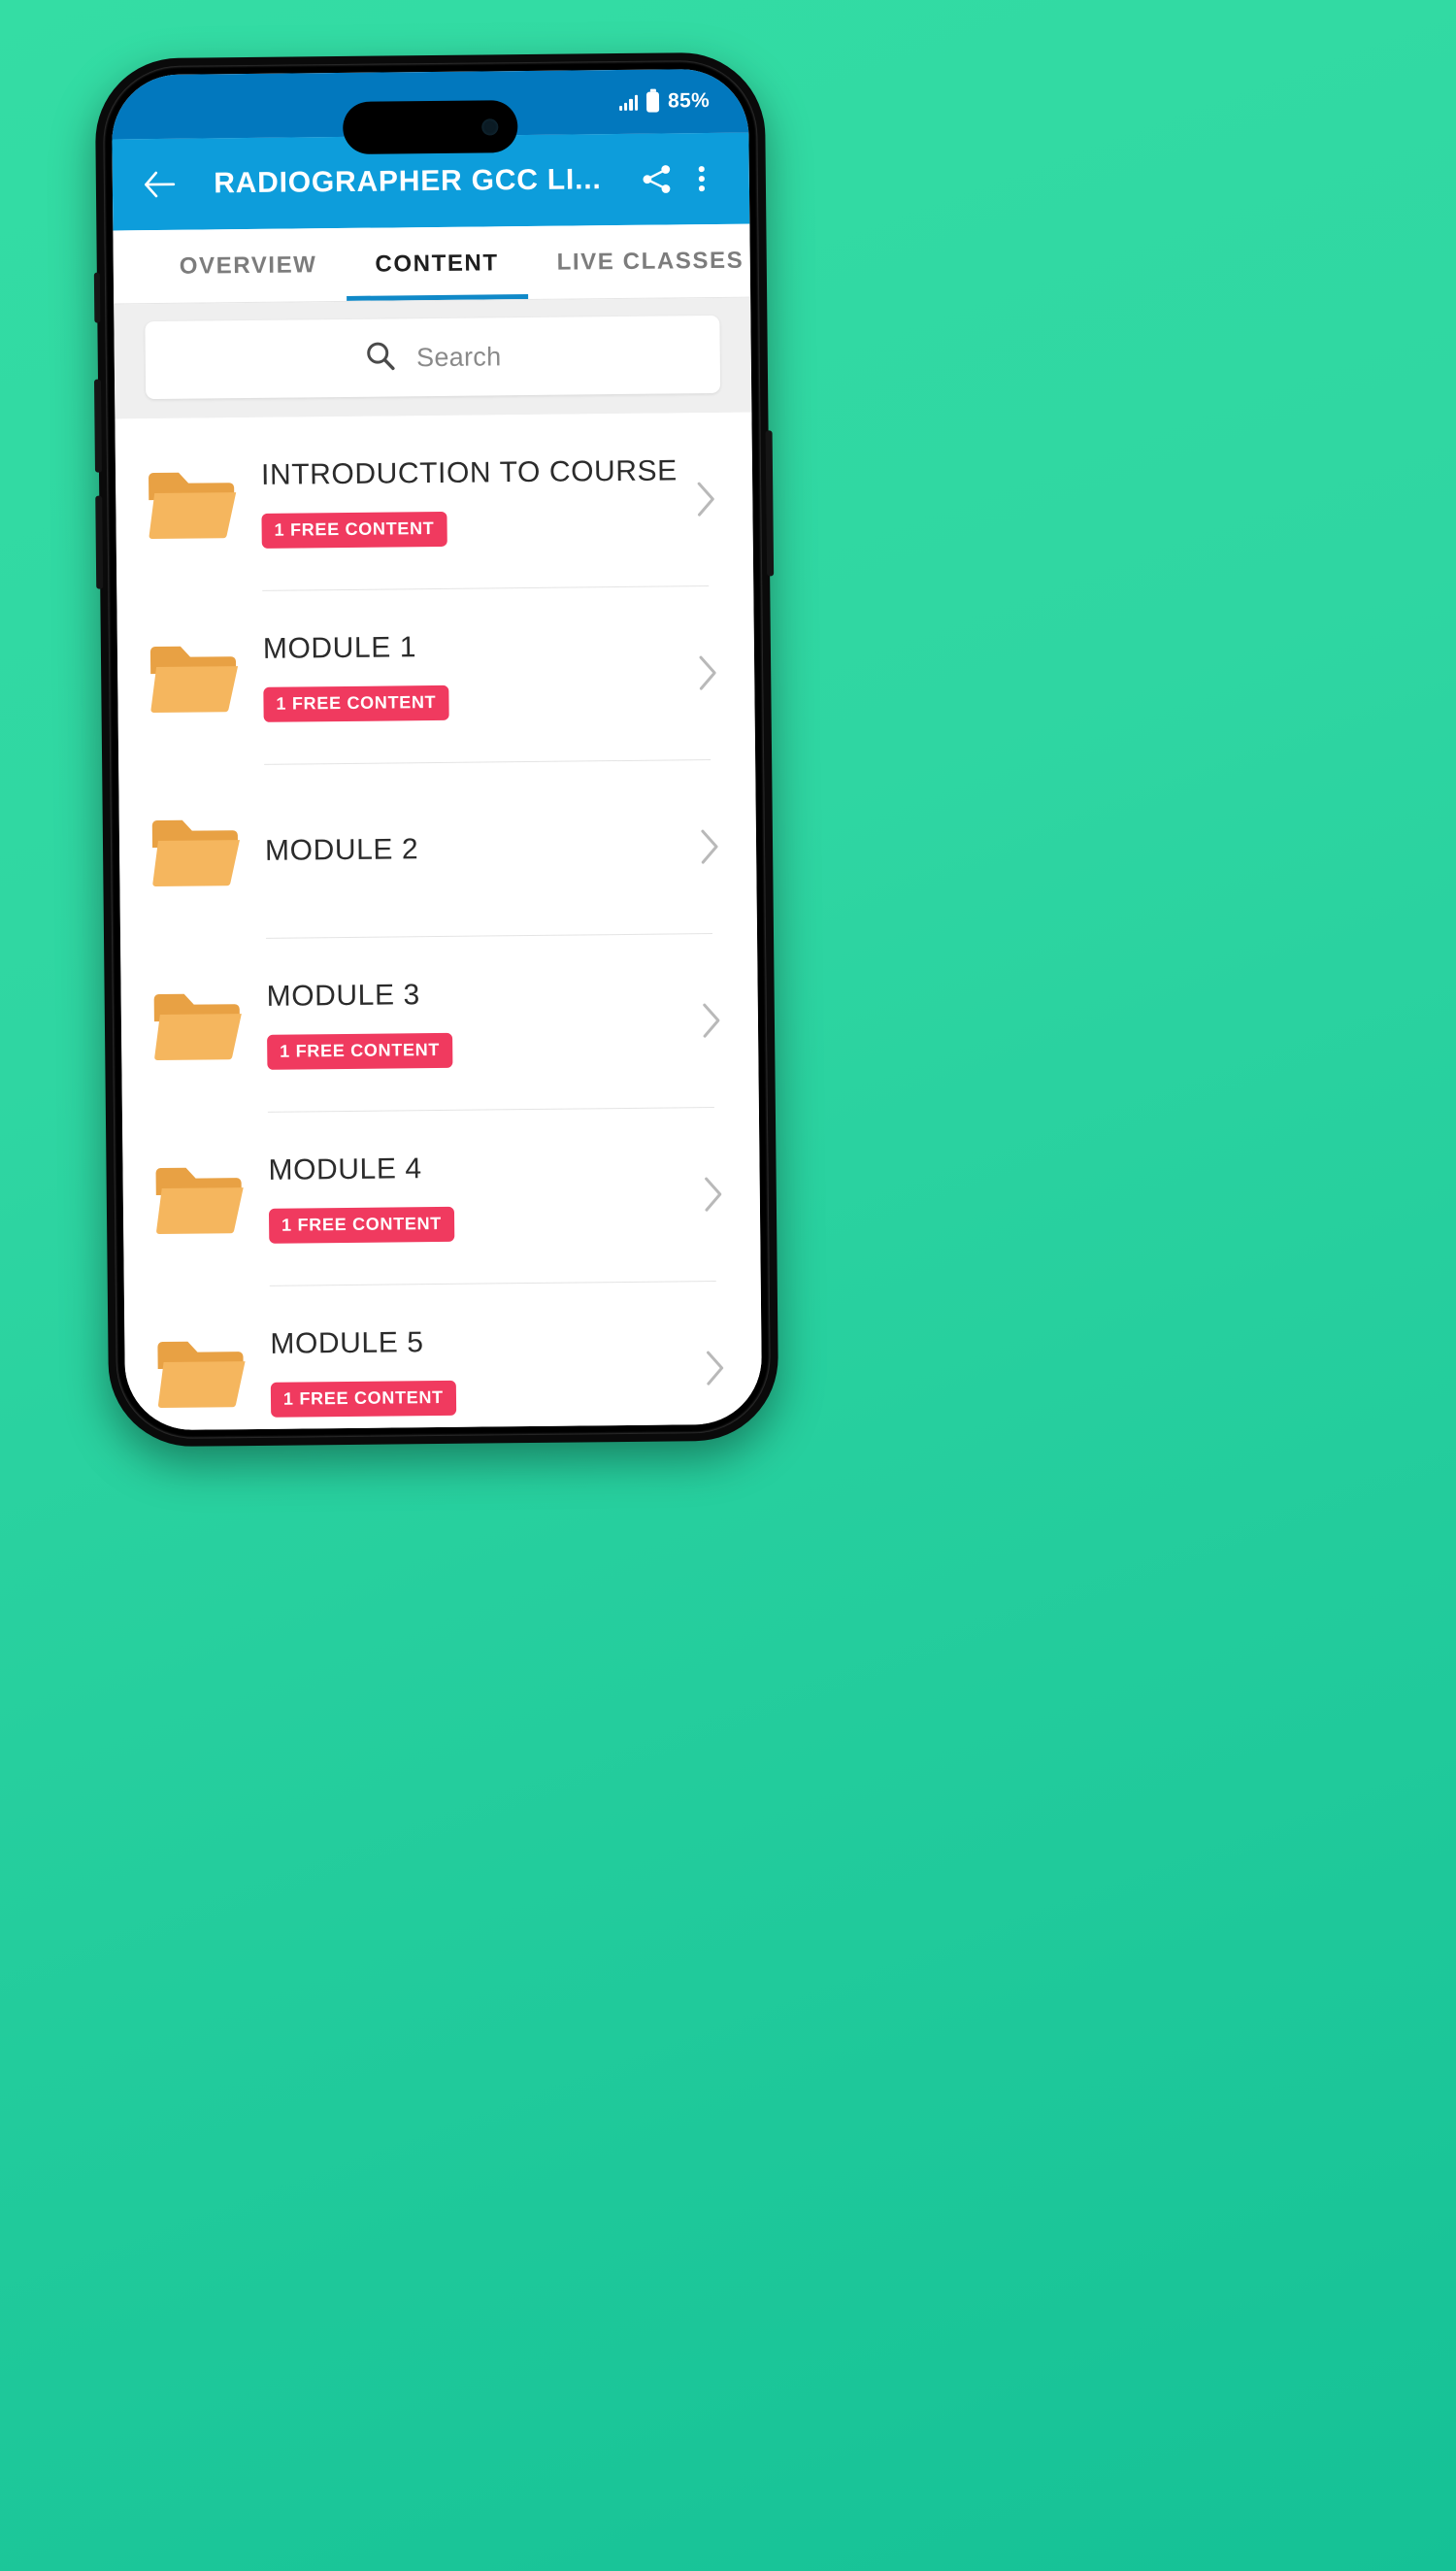 This screenshot has height=2571, width=1456. I want to click on list-item-body: MODULE 4 1 FREE CONTENT, so click(475, 1197).